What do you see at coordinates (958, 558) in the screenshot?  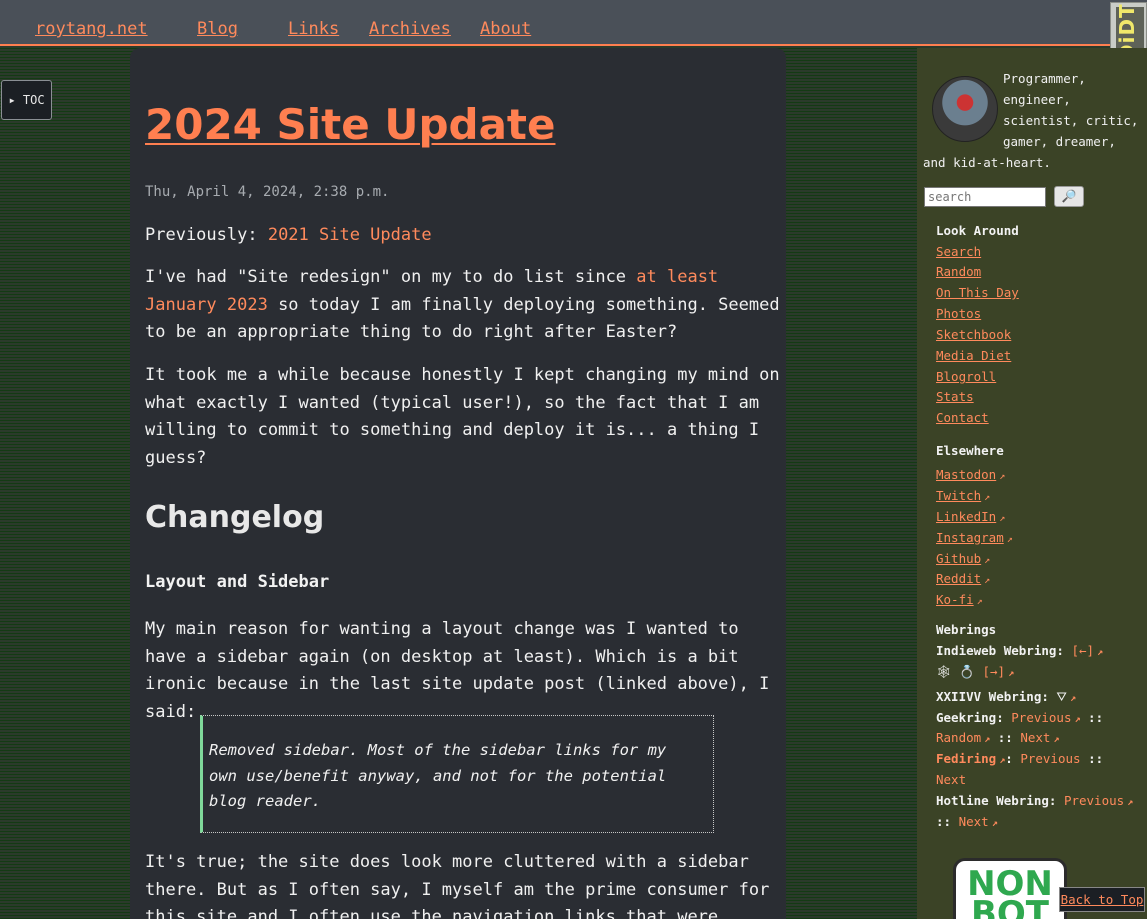 I see `github-link: Github` at bounding box center [958, 558].